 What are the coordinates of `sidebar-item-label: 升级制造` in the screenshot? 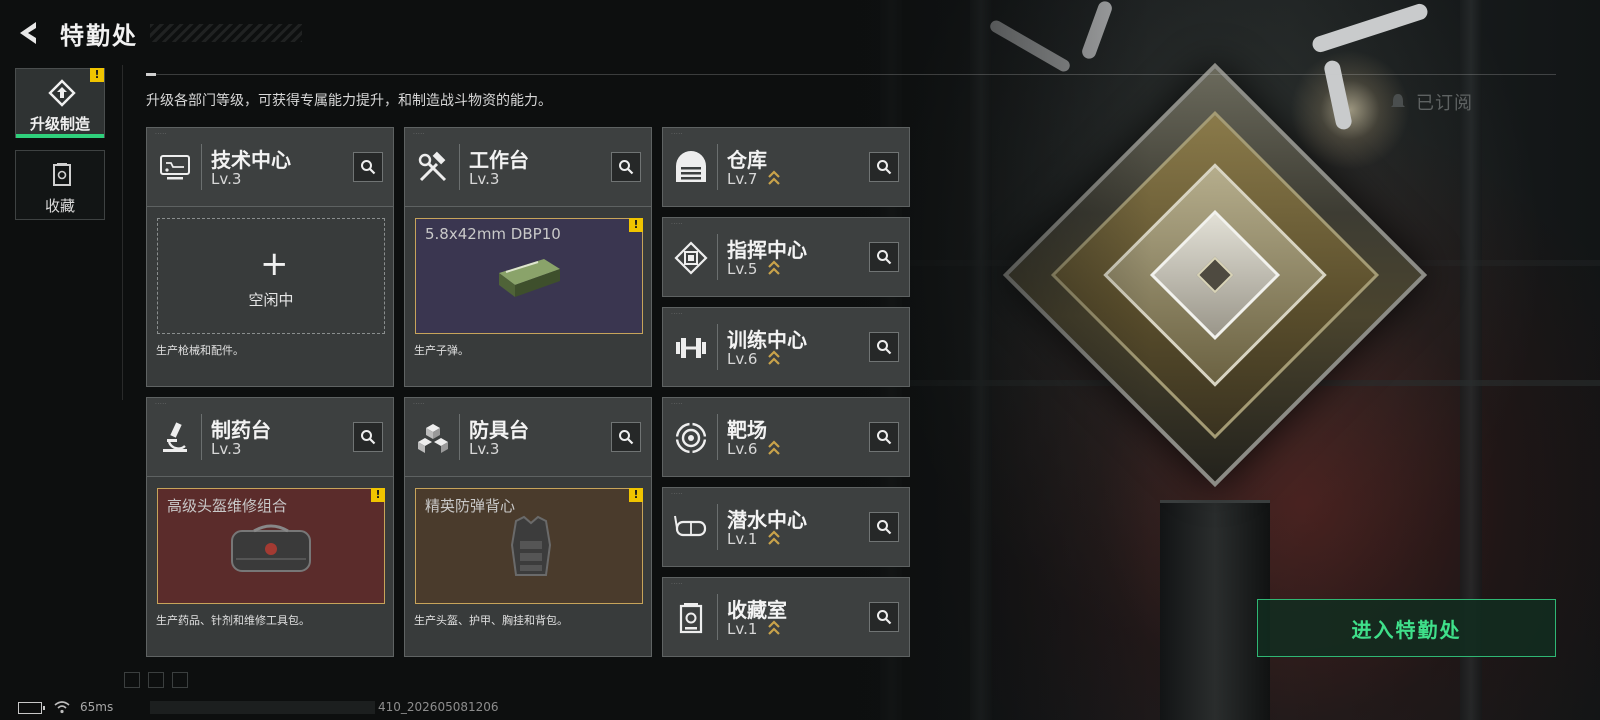 It's located at (59, 124).